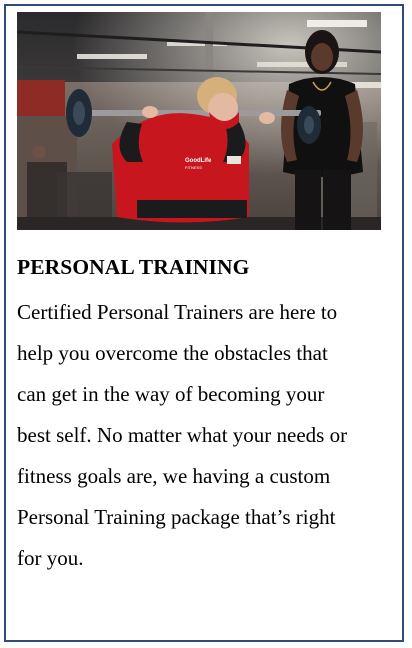  What do you see at coordinates (50, 558) in the screenshot?
I see `body-line: for you.` at bounding box center [50, 558].